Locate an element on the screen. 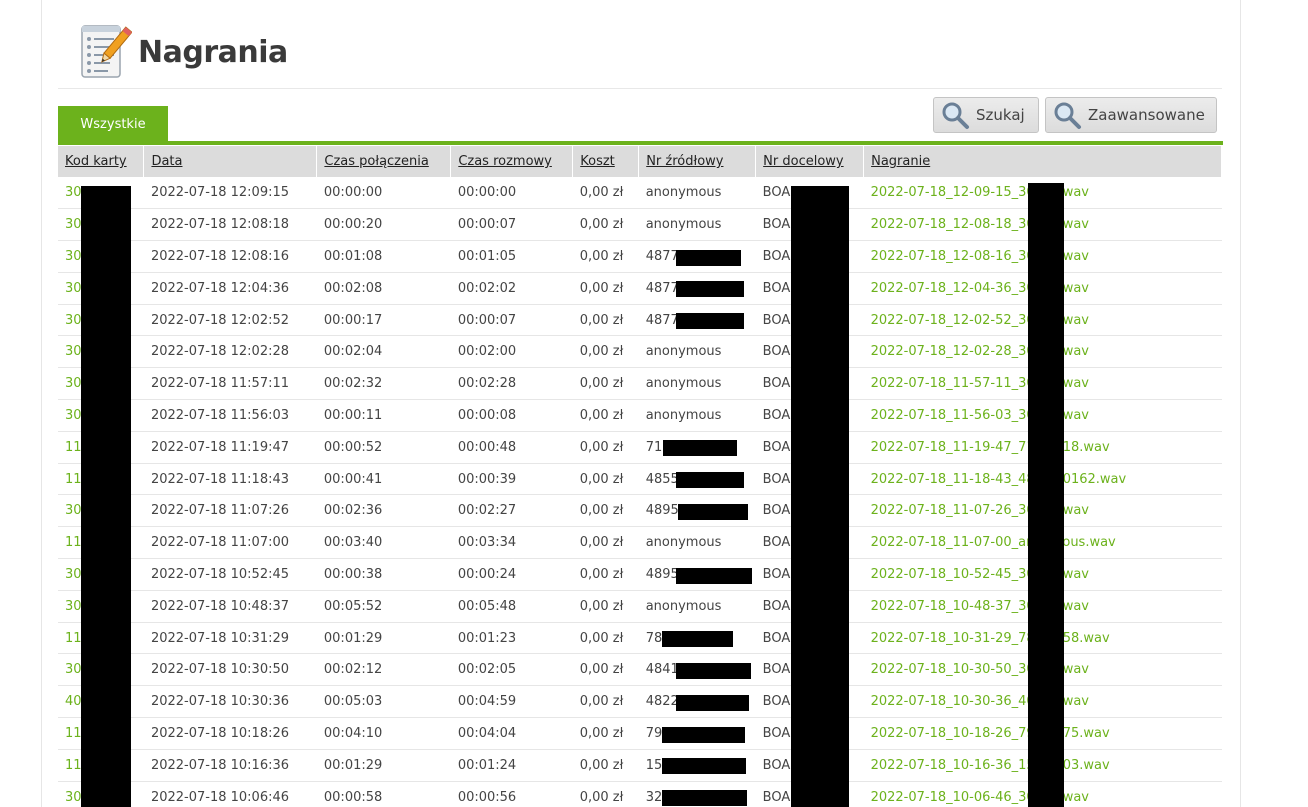 The image size is (1308, 807). column-header-nr-docelowy: Nr docelowy is located at coordinates (810, 161).